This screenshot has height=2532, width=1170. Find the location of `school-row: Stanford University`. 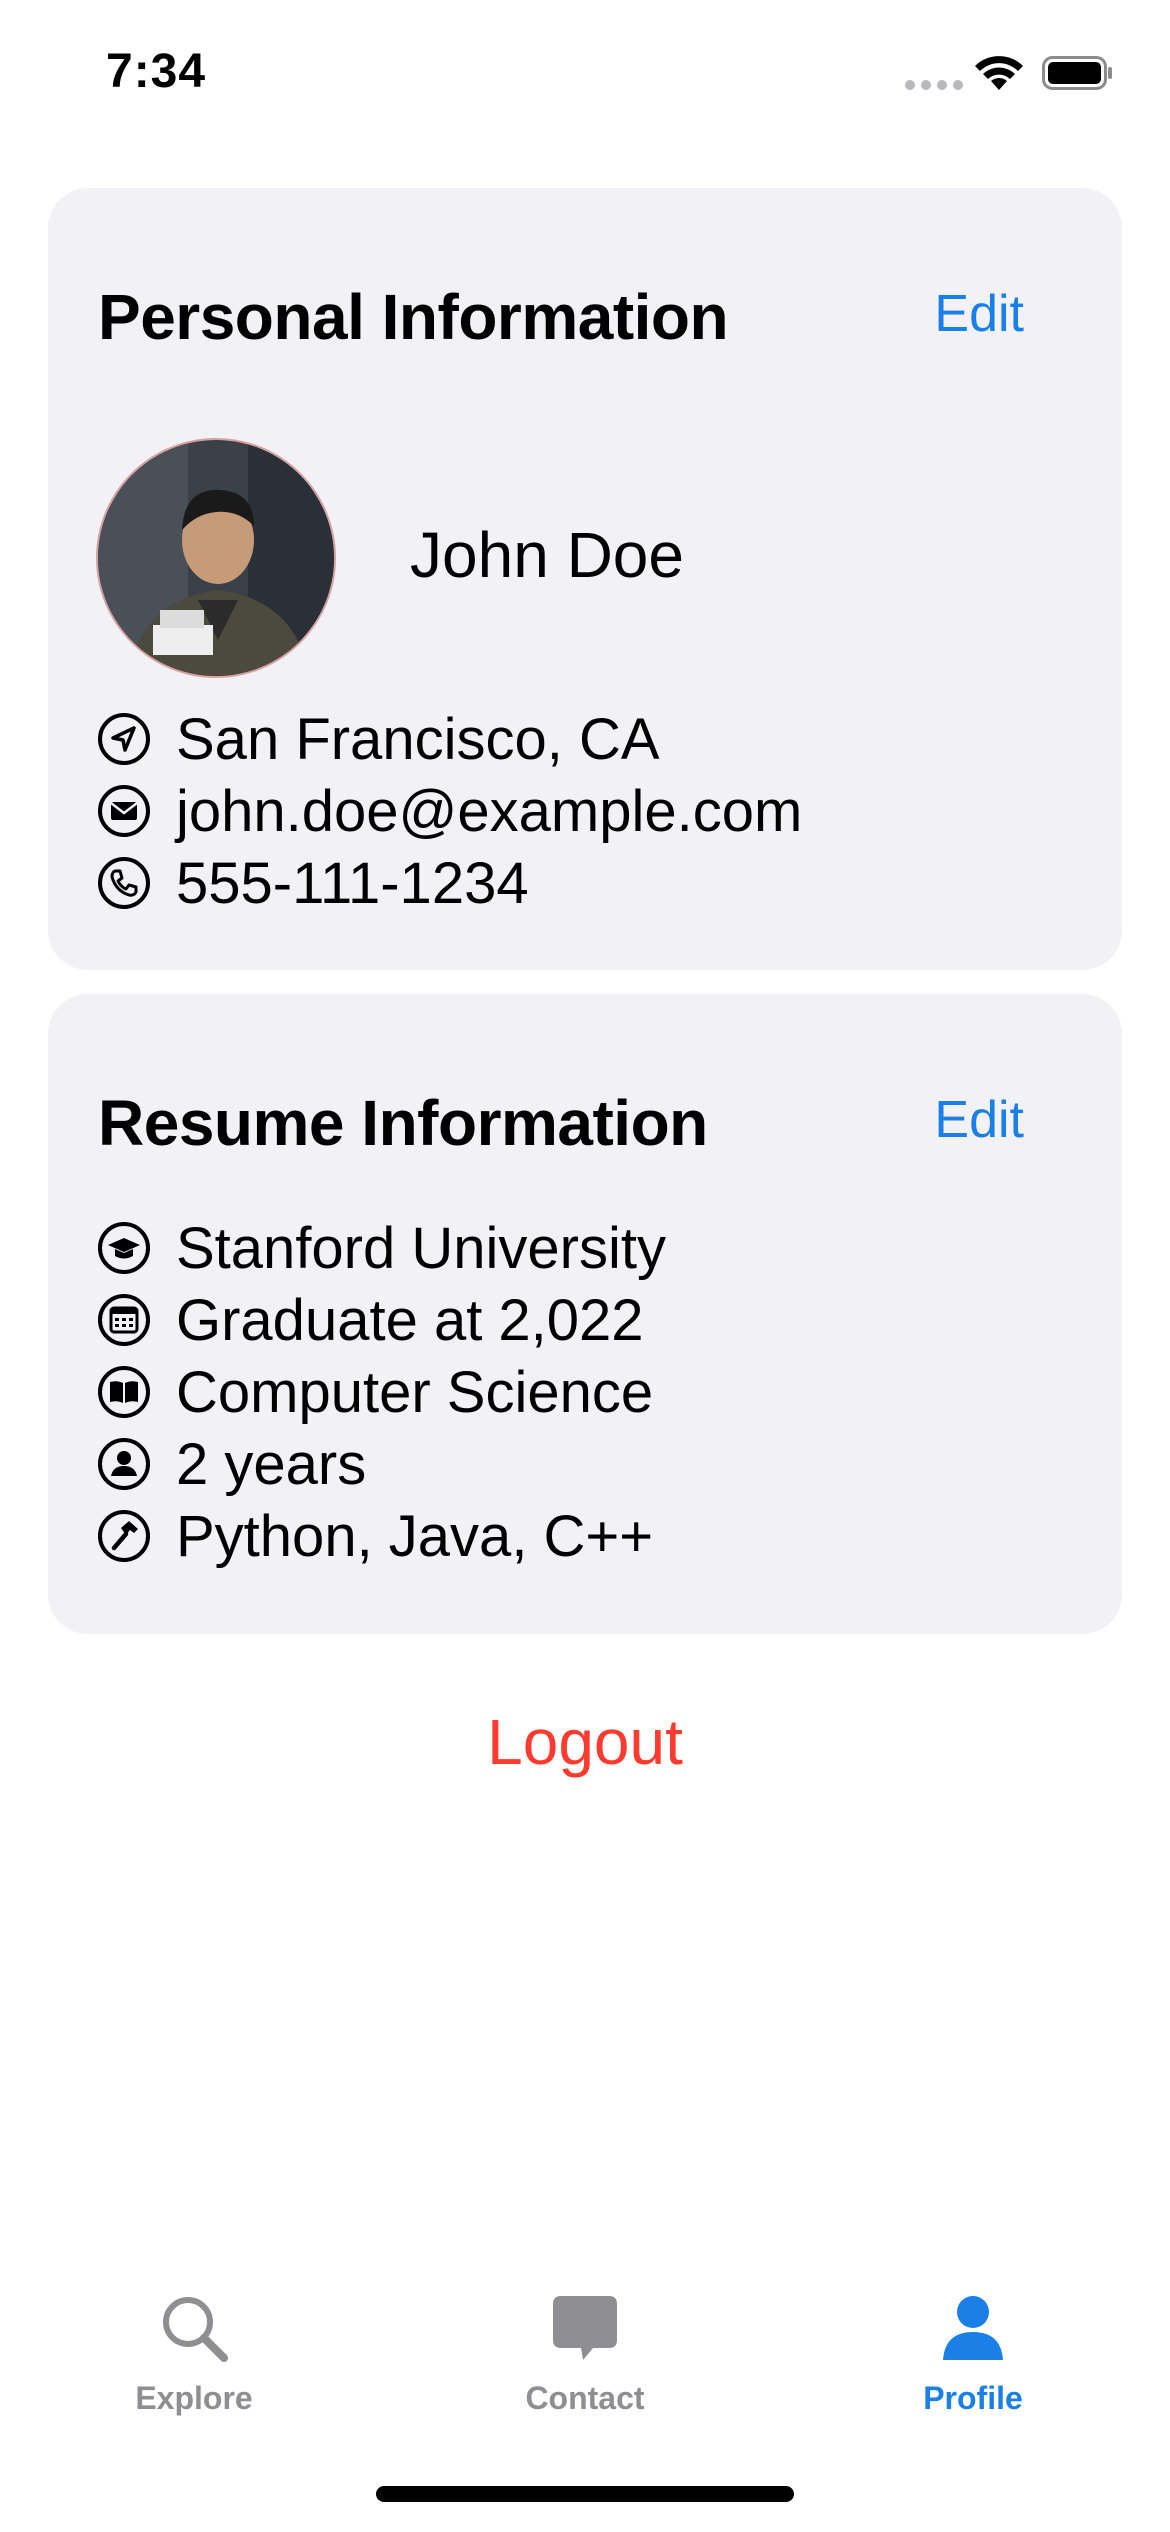

school-row: Stanford University is located at coordinates (381, 1248).